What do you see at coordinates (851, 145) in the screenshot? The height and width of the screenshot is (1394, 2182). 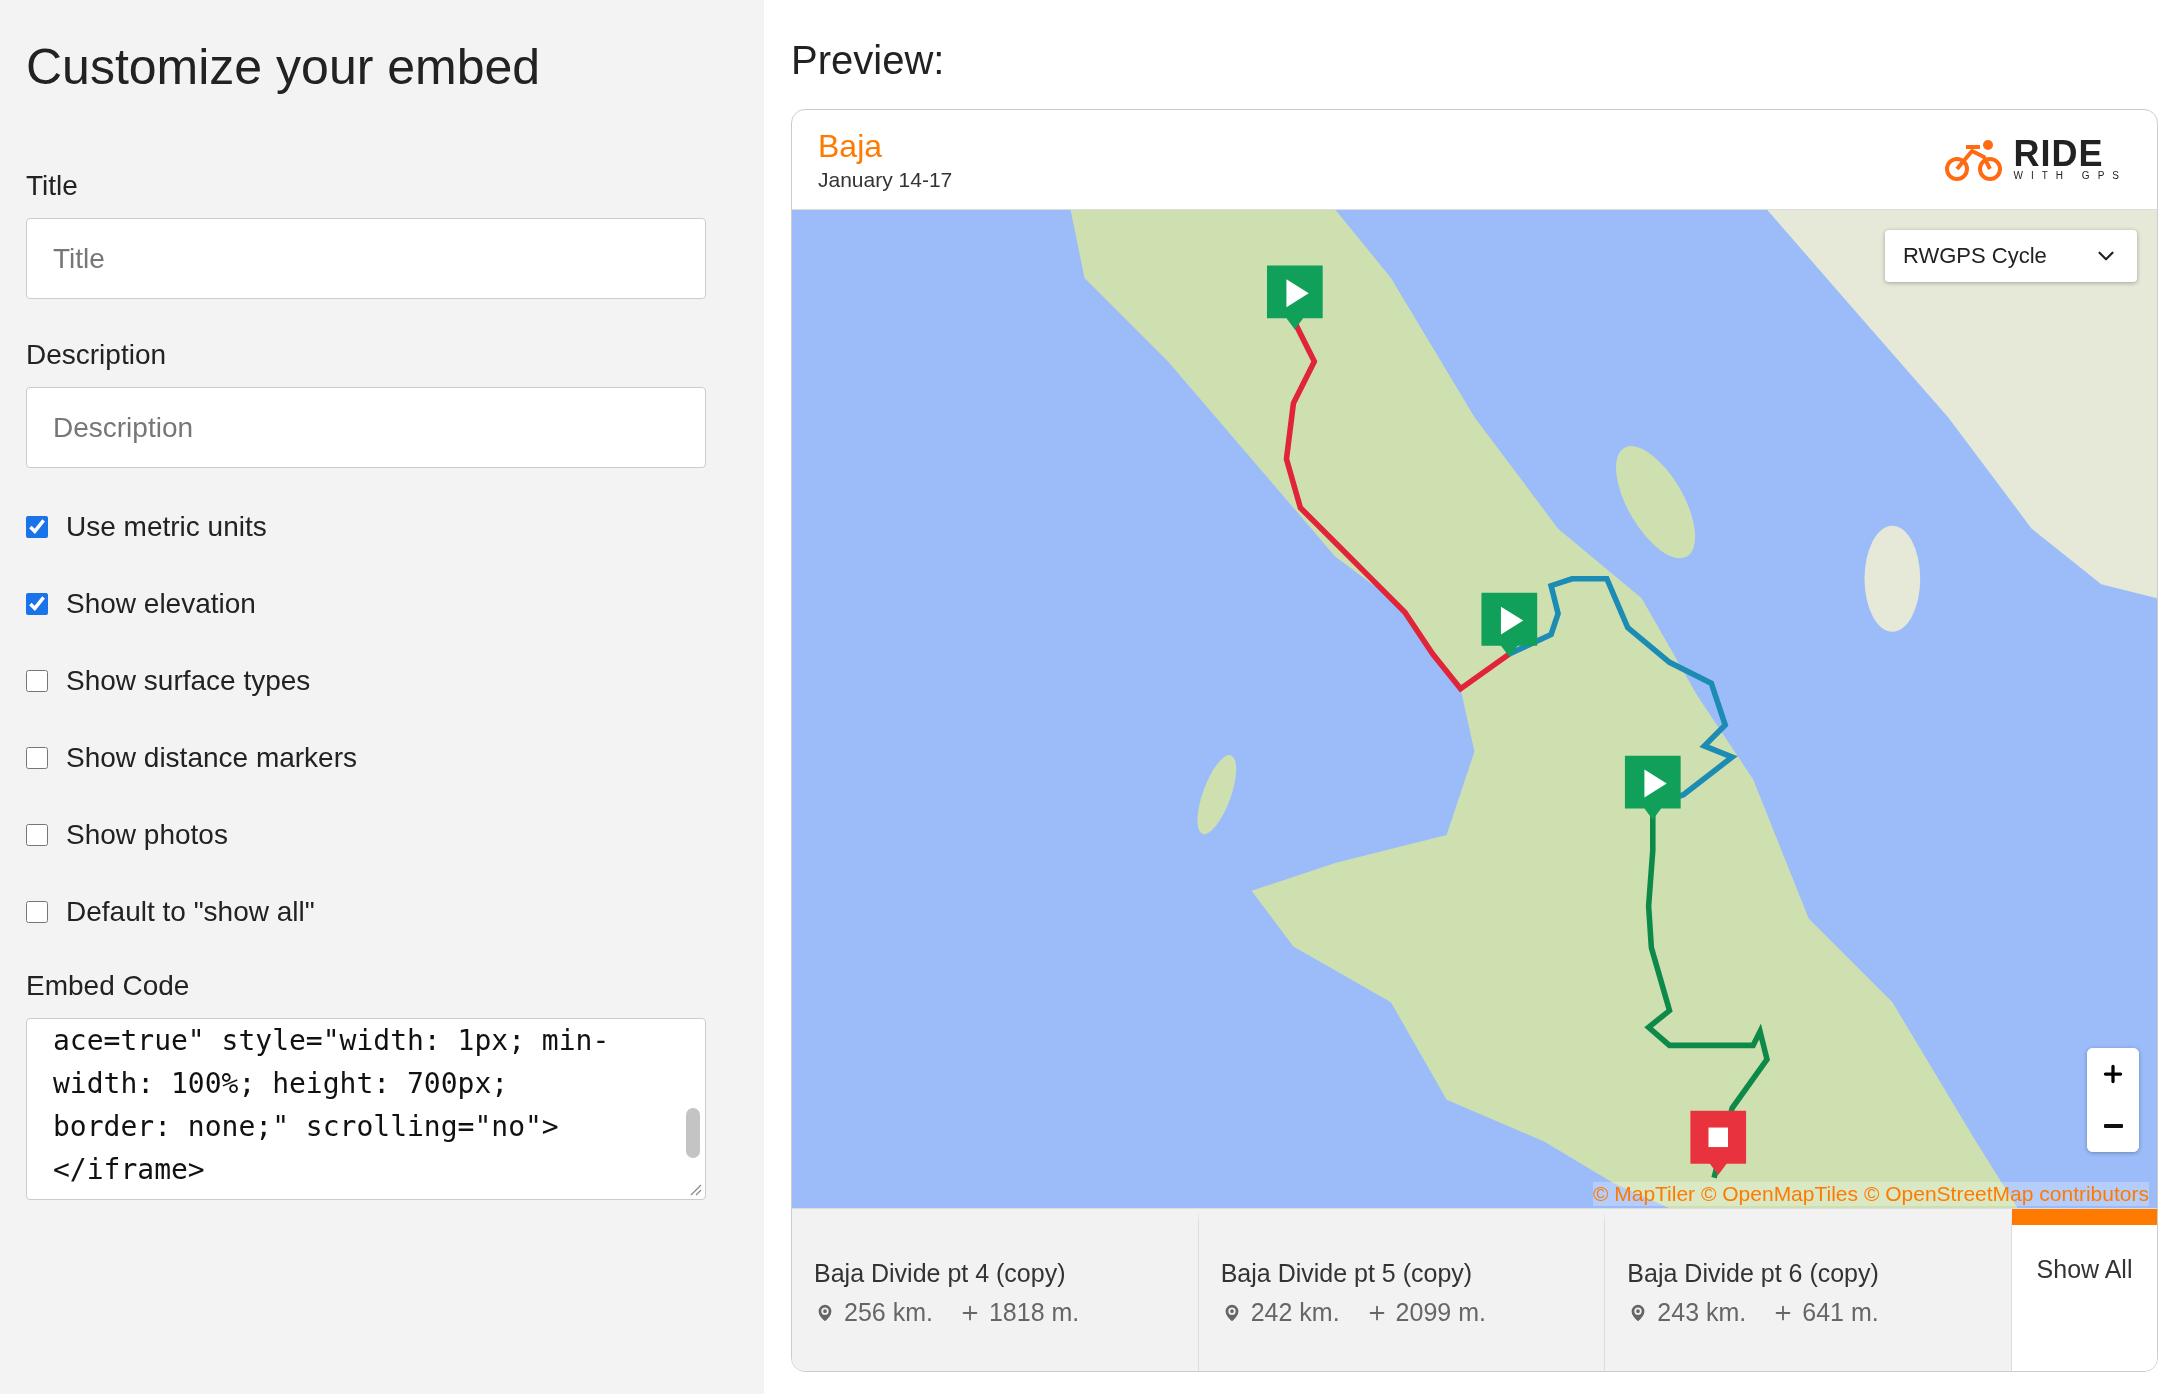 I see `trip-title: Baja` at bounding box center [851, 145].